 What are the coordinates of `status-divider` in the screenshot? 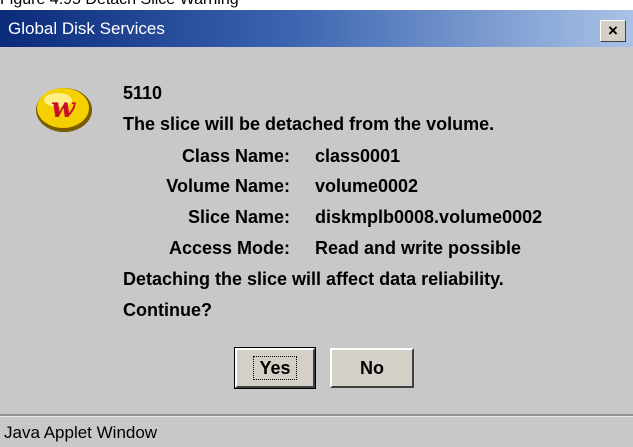 It's located at (316, 415).